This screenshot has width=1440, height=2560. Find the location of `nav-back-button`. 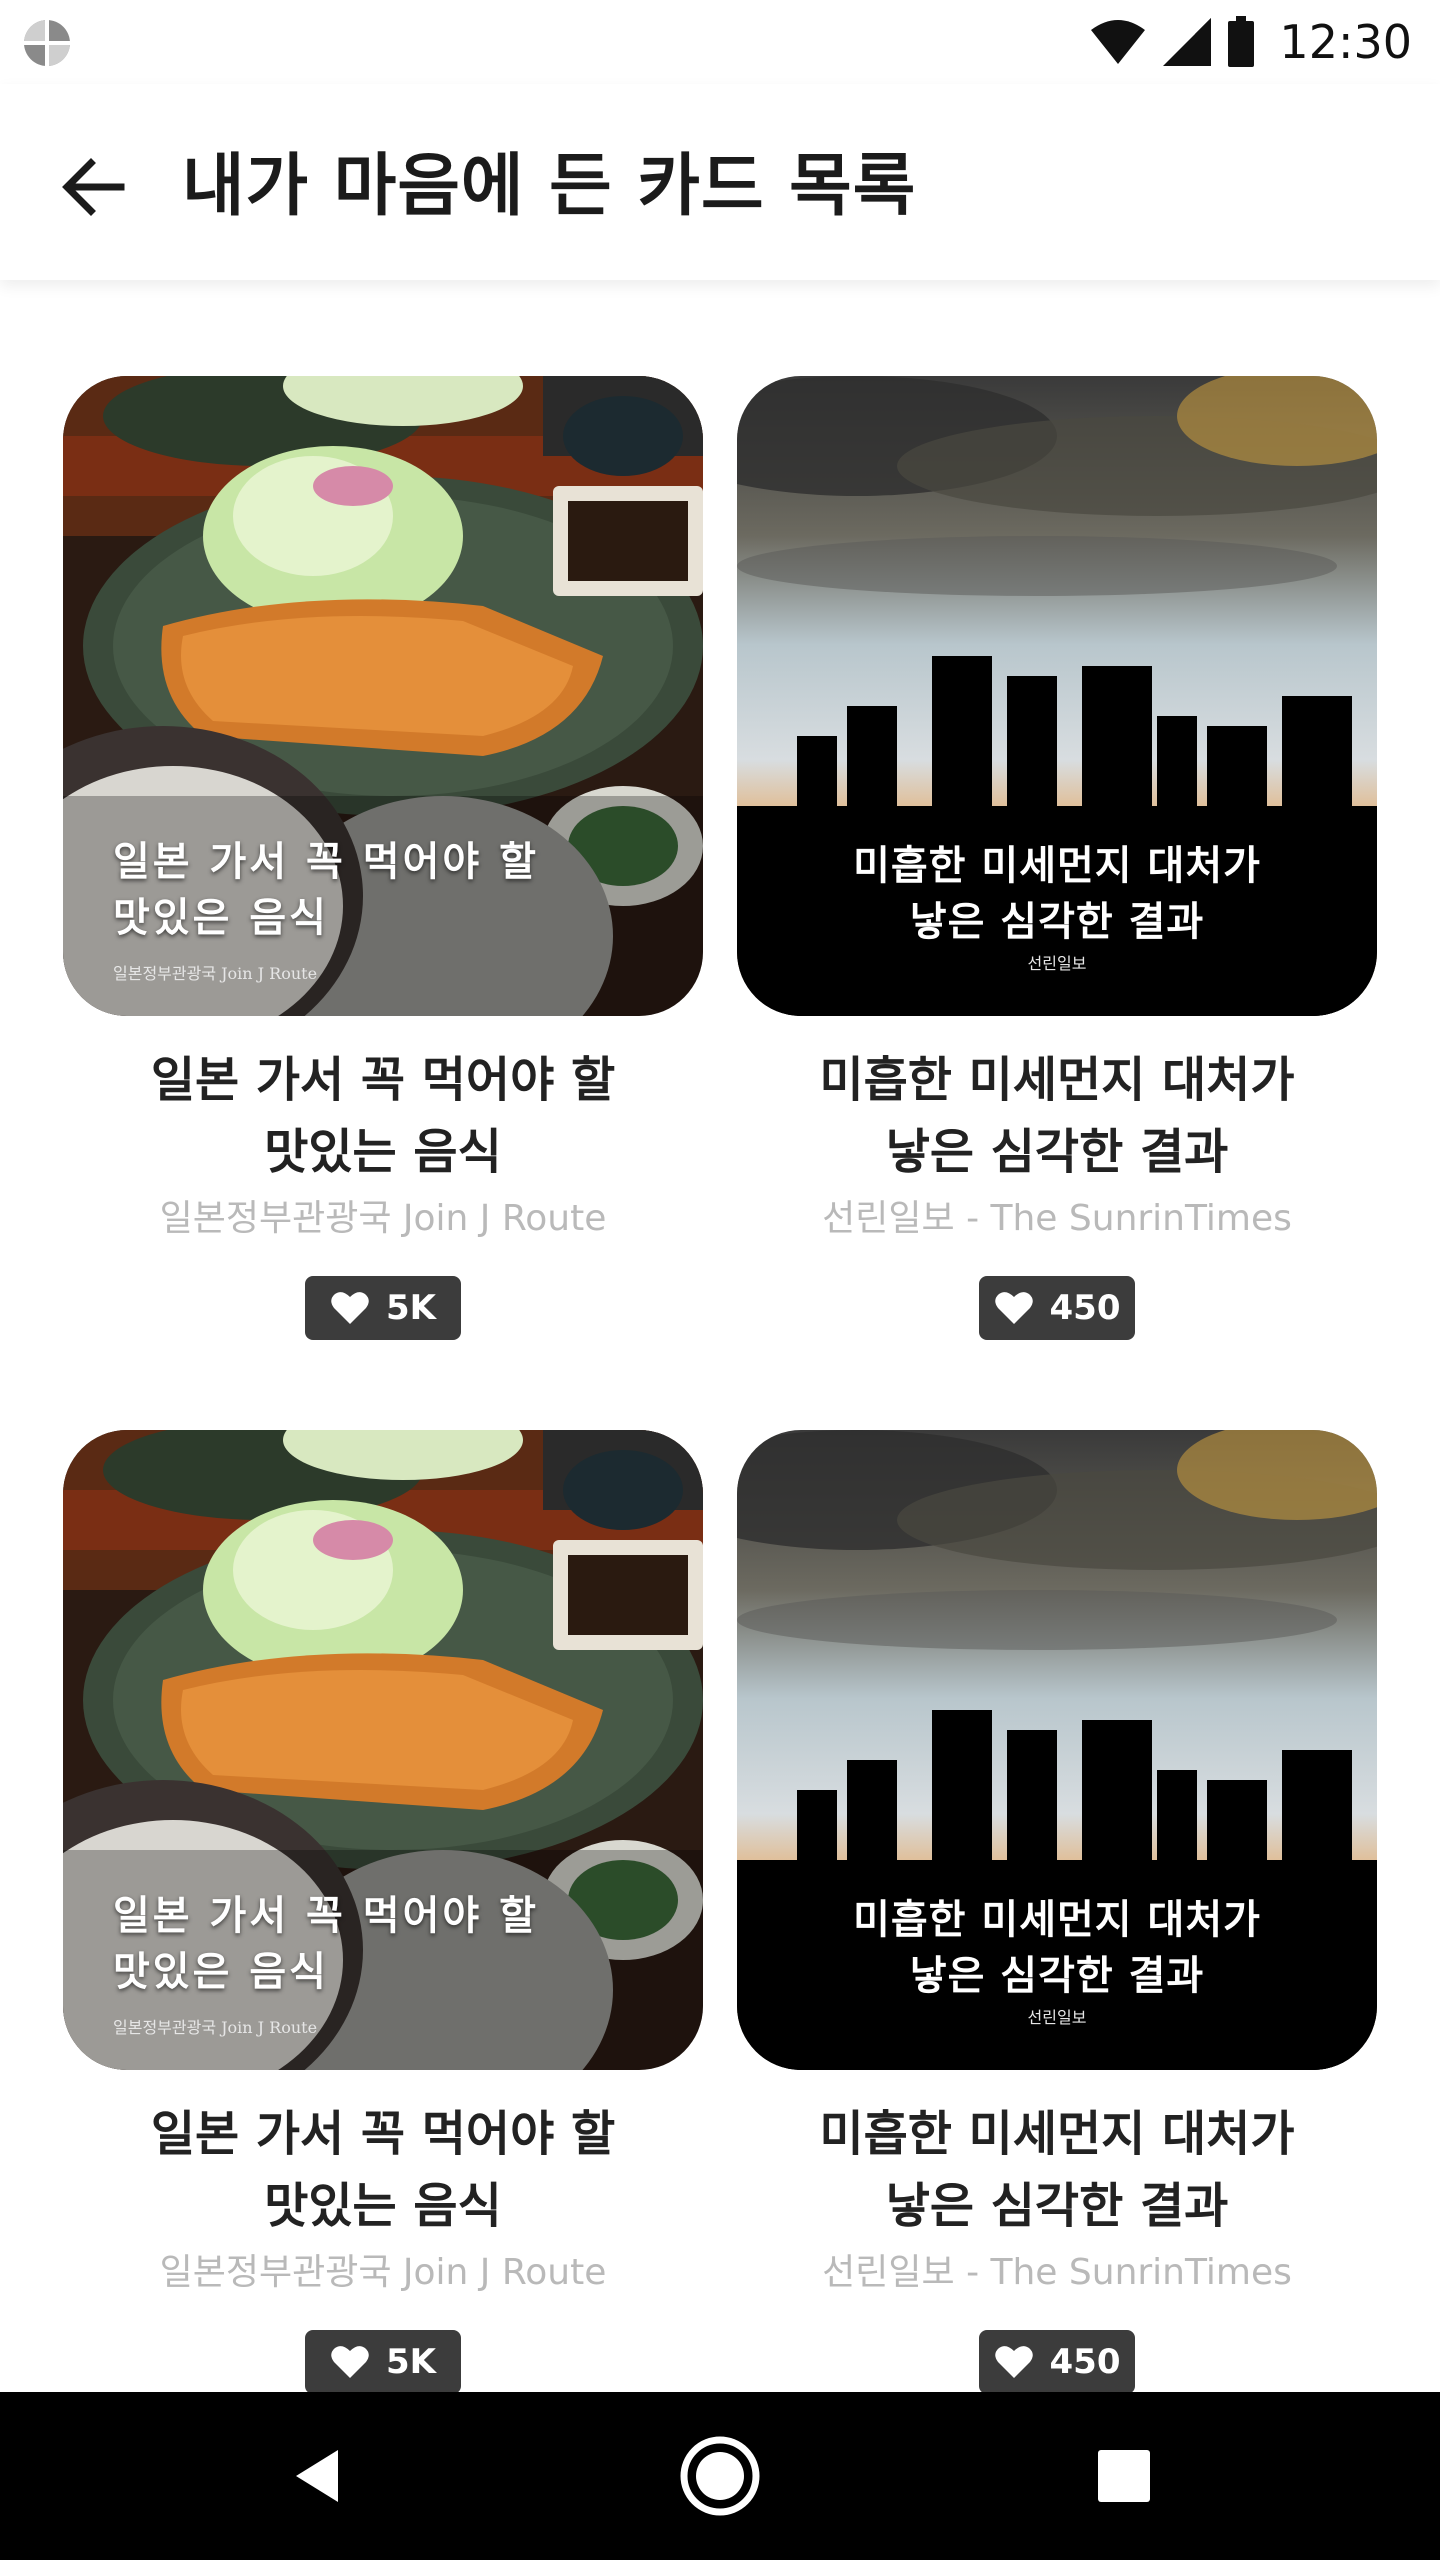

nav-back-button is located at coordinates (318, 2476).